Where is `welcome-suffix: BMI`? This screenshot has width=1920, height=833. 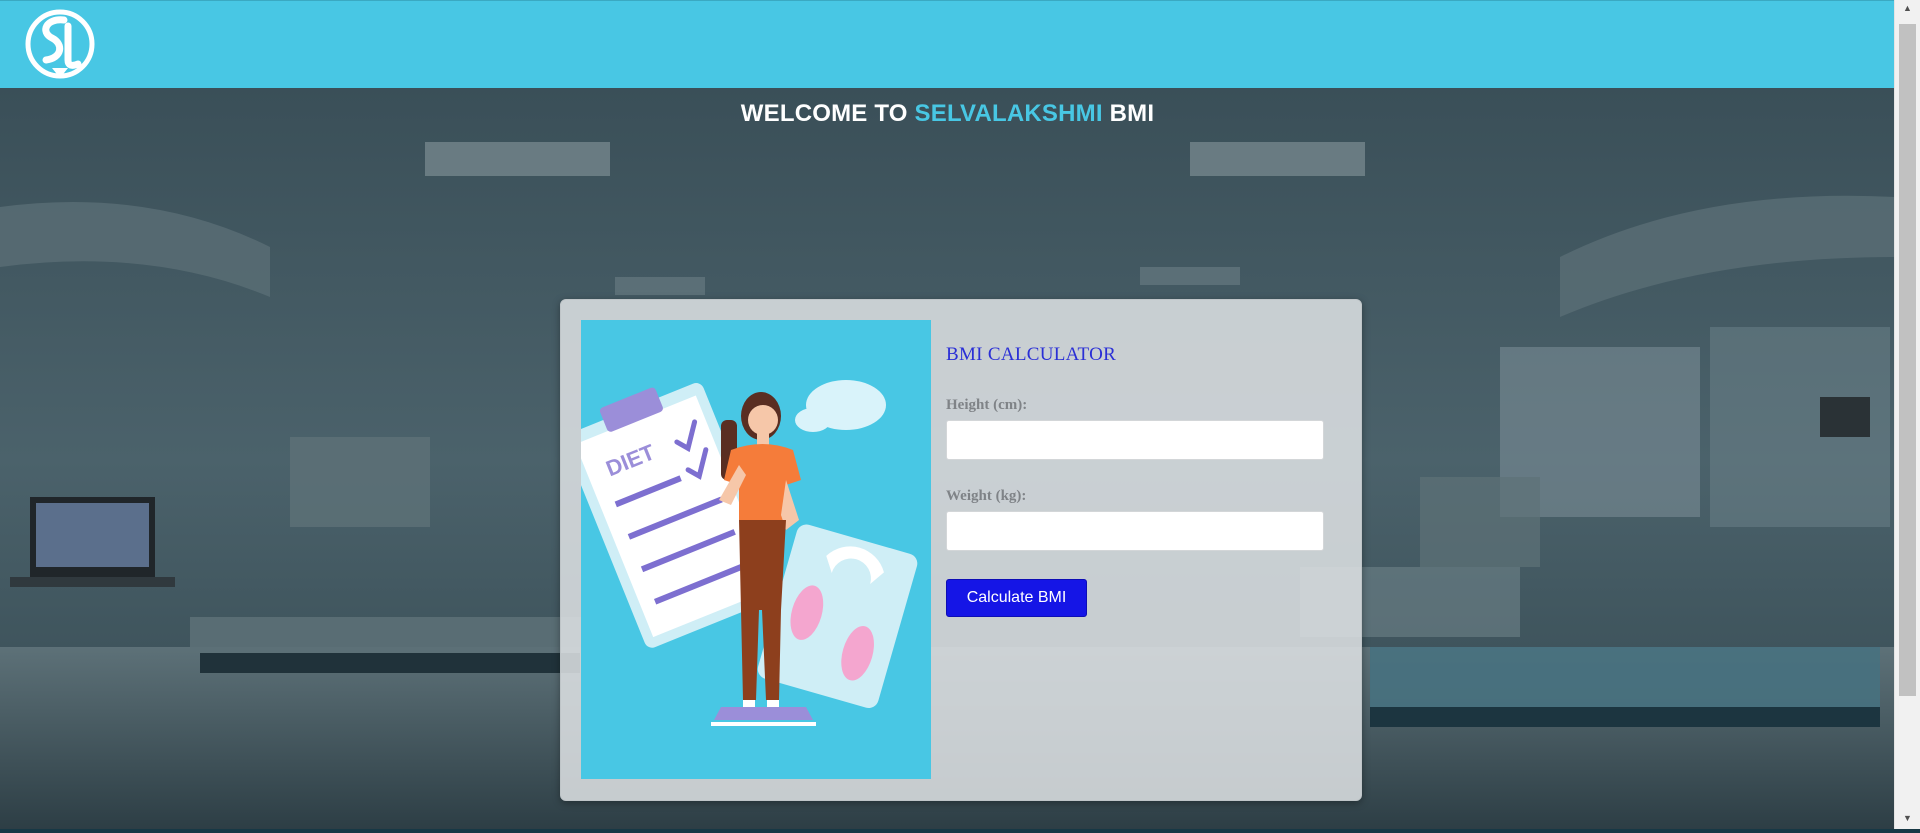 welcome-suffix: BMI is located at coordinates (1128, 113).